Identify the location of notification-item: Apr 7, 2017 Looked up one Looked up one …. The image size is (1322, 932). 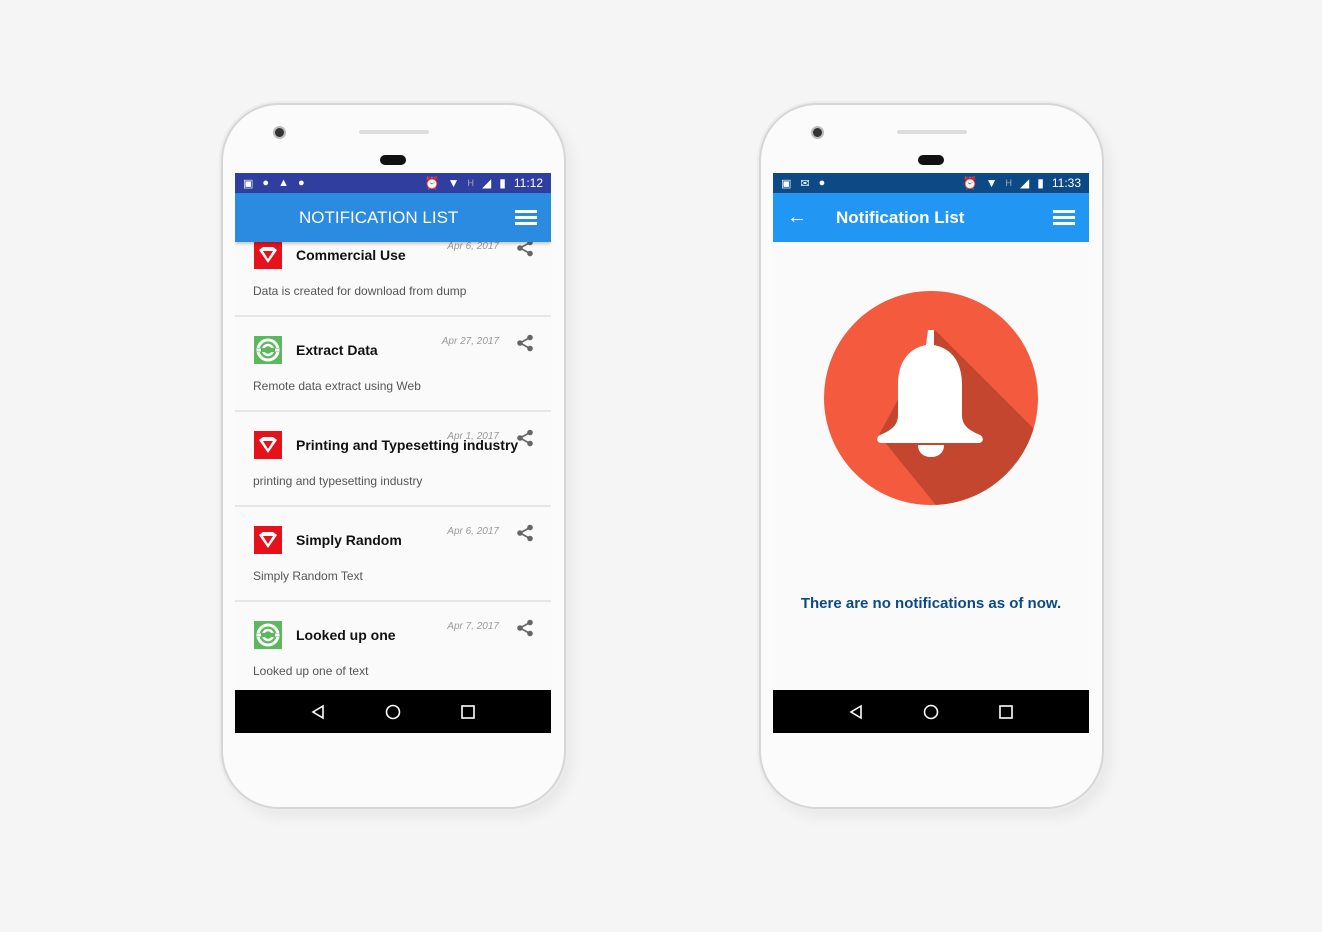
(393, 646).